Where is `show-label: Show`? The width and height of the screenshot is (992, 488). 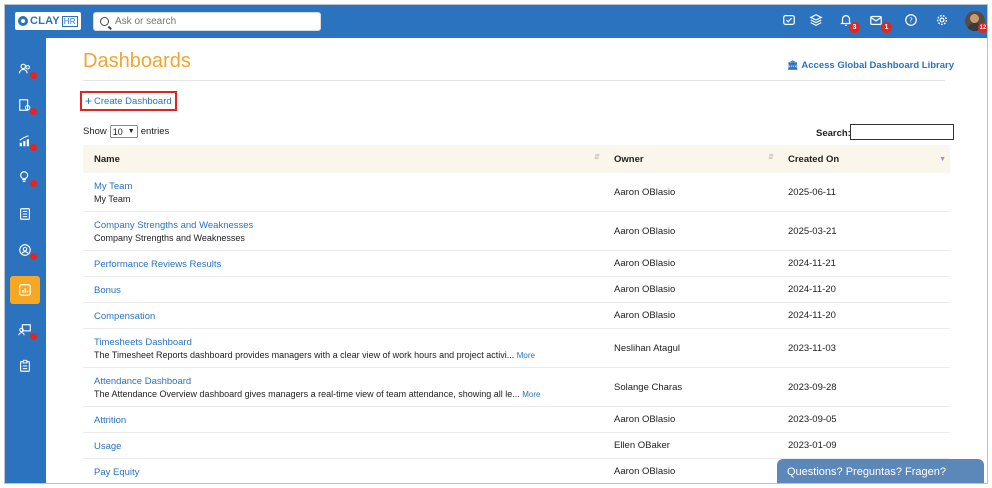 show-label: Show is located at coordinates (95, 131).